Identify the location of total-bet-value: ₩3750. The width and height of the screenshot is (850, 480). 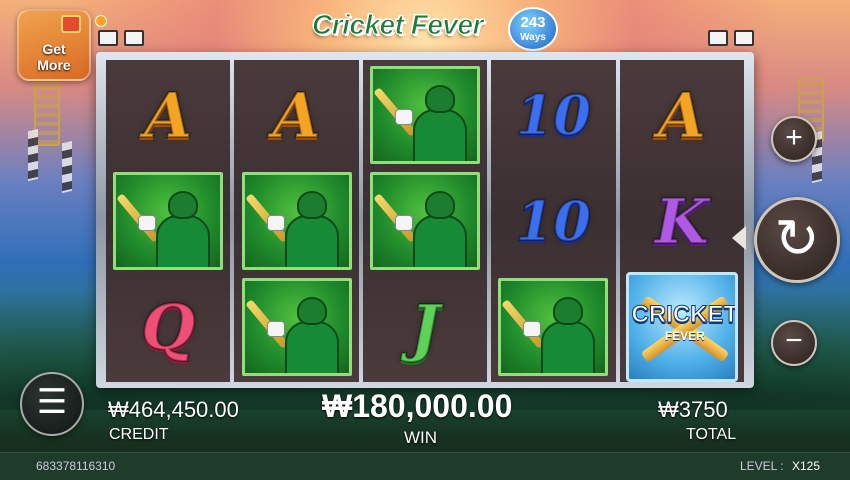
(693, 409).